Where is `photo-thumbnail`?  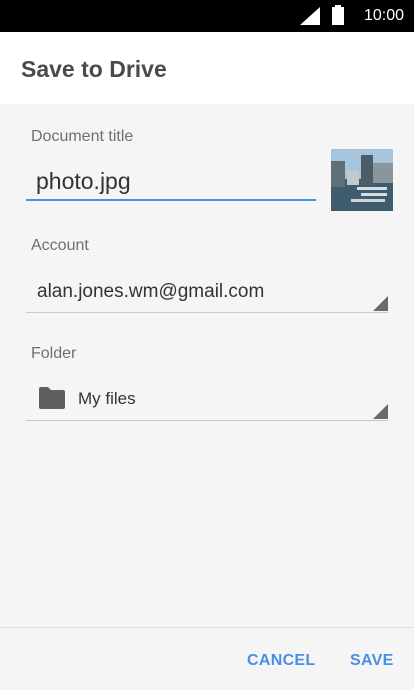 photo-thumbnail is located at coordinates (362, 180).